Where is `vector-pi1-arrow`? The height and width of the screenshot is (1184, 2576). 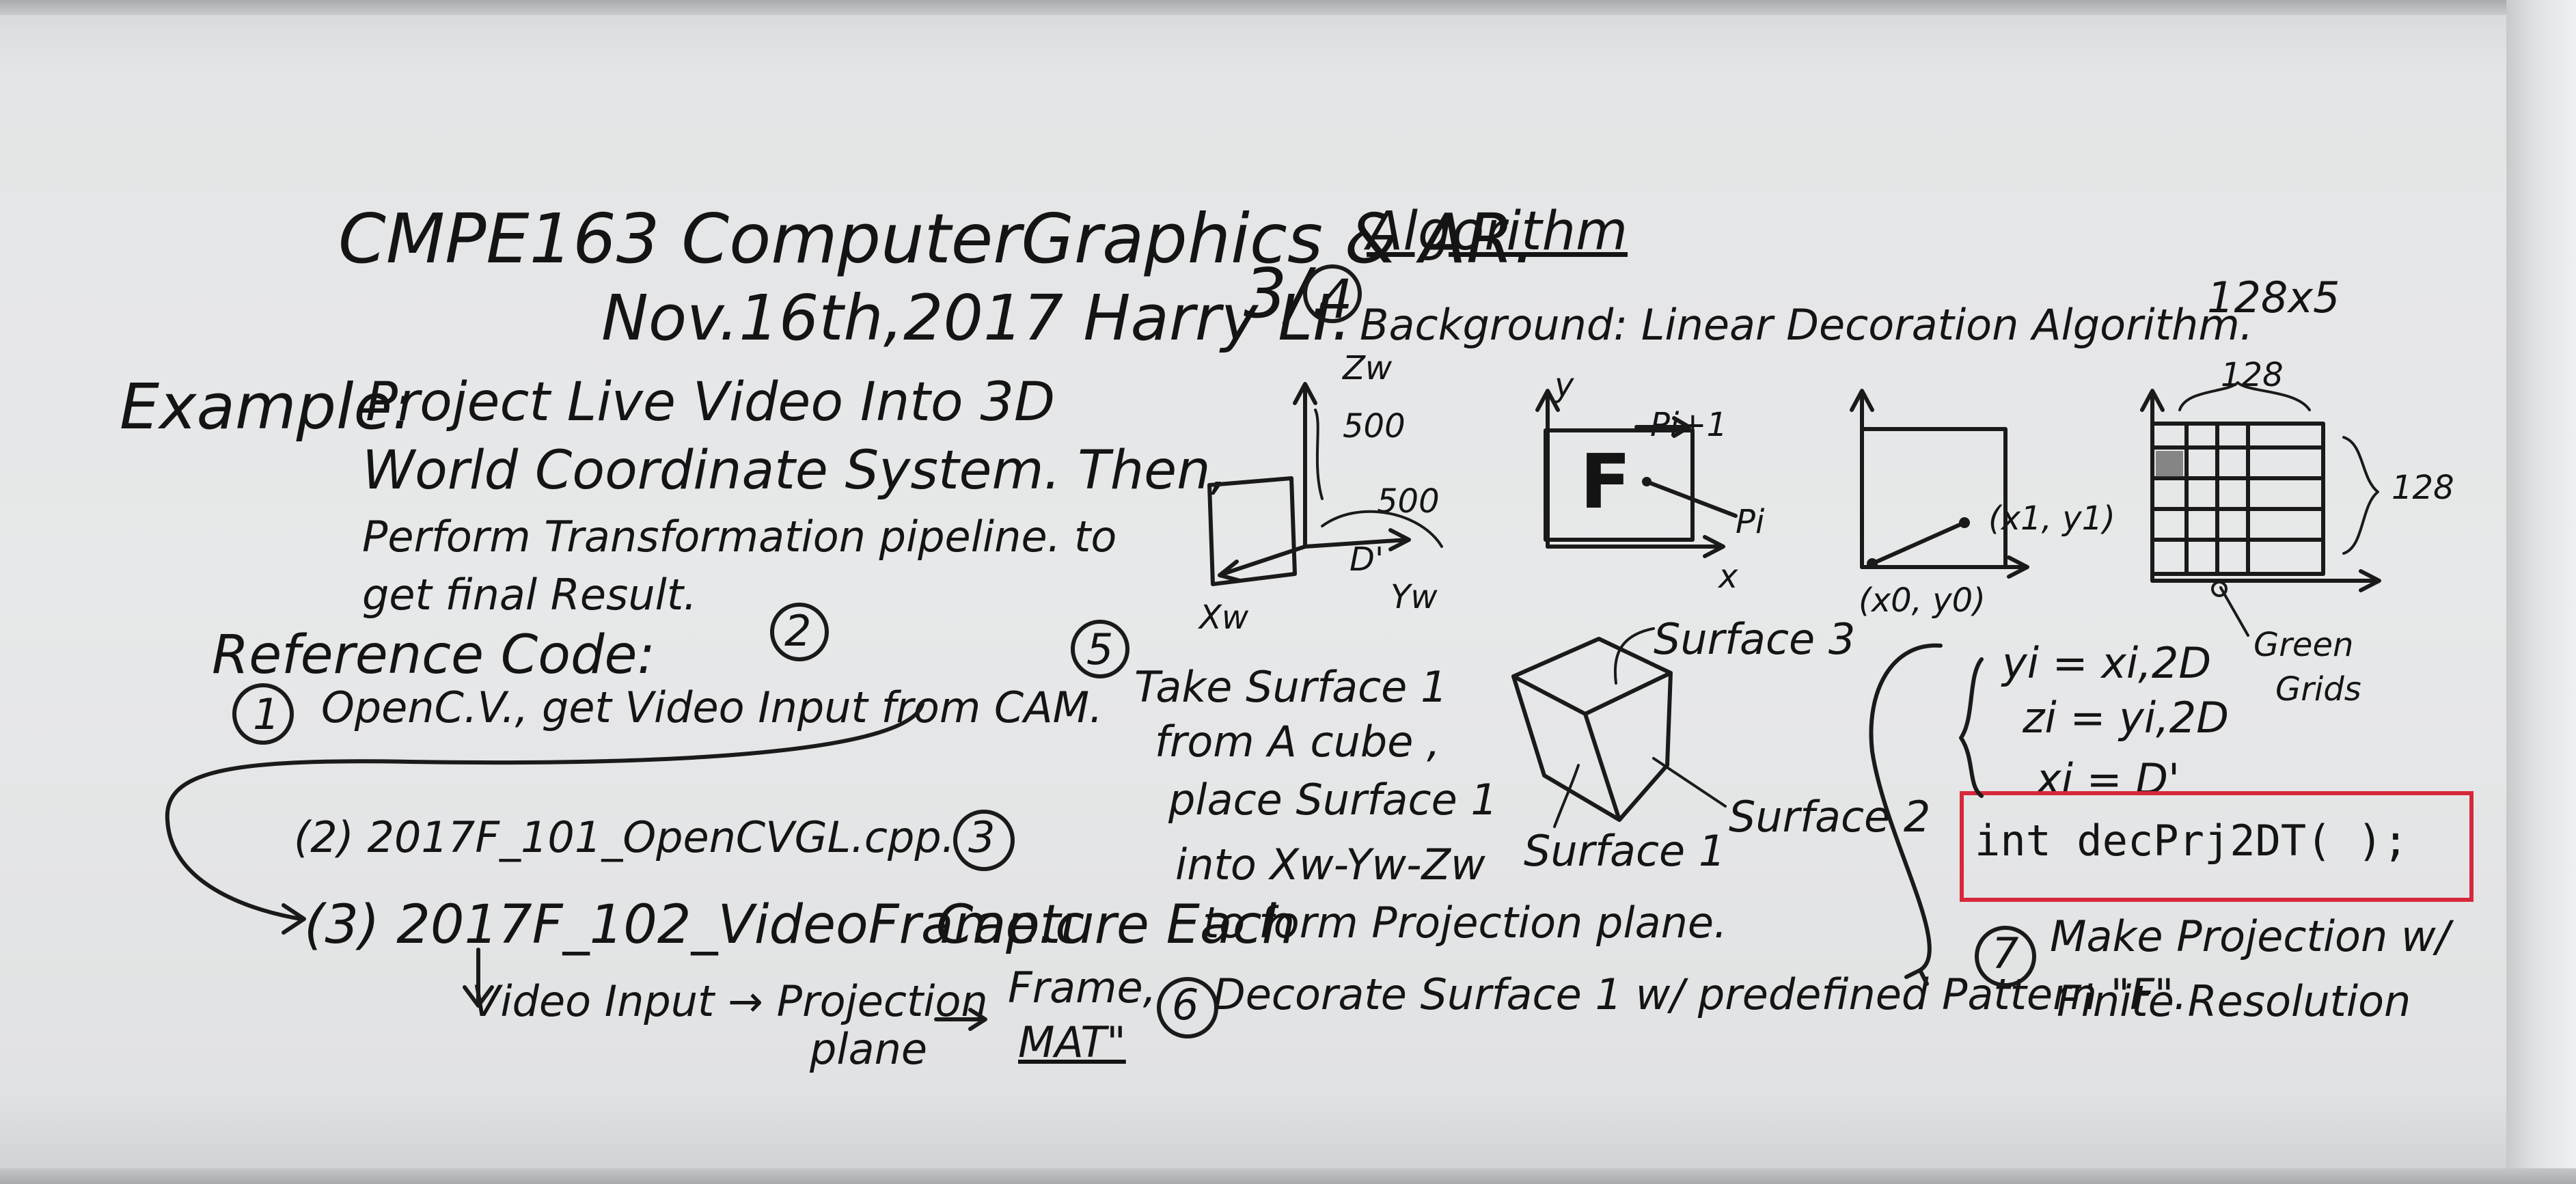
vector-pi1-arrow is located at coordinates (1662, 427).